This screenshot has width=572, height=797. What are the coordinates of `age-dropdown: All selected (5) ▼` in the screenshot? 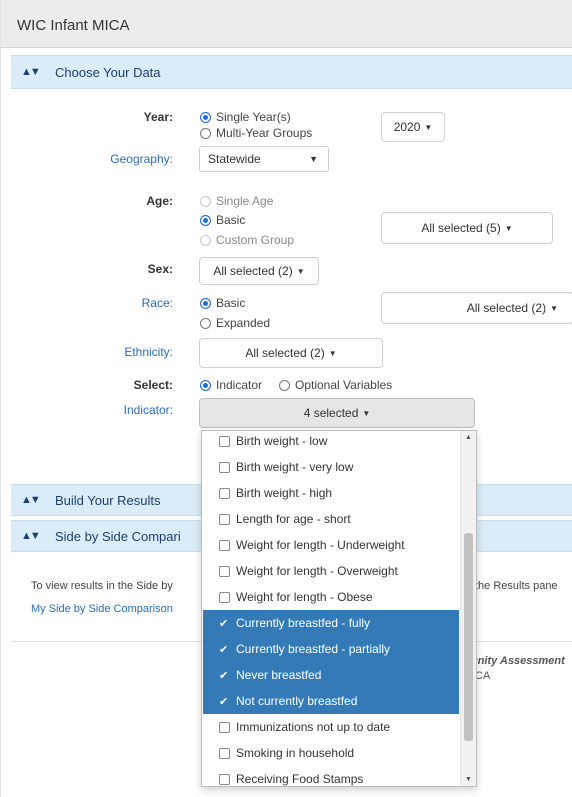 It's located at (467, 228).